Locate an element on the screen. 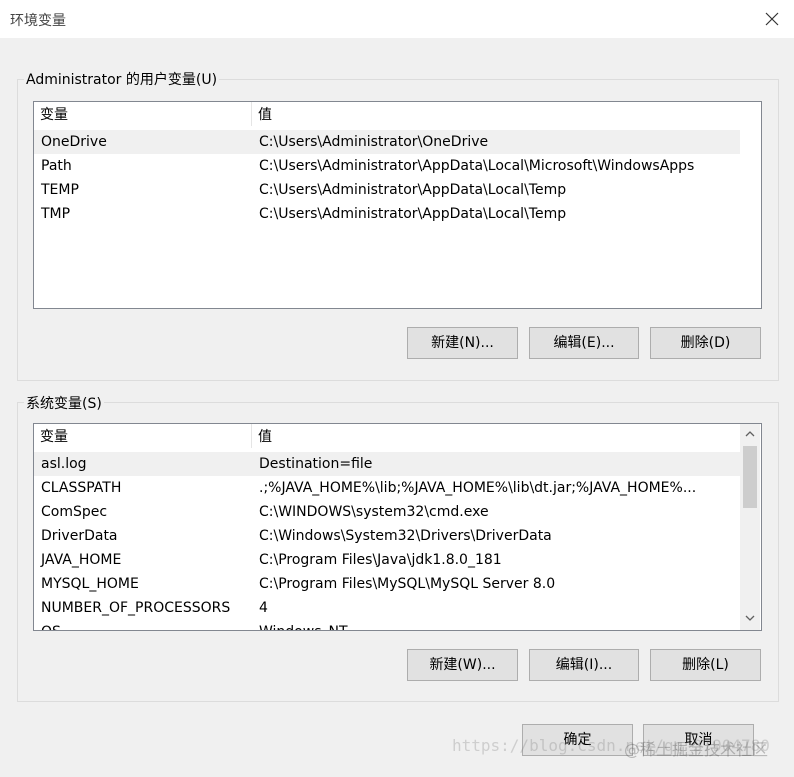 This screenshot has height=777, width=794. scroll-down-button is located at coordinates (750, 618).